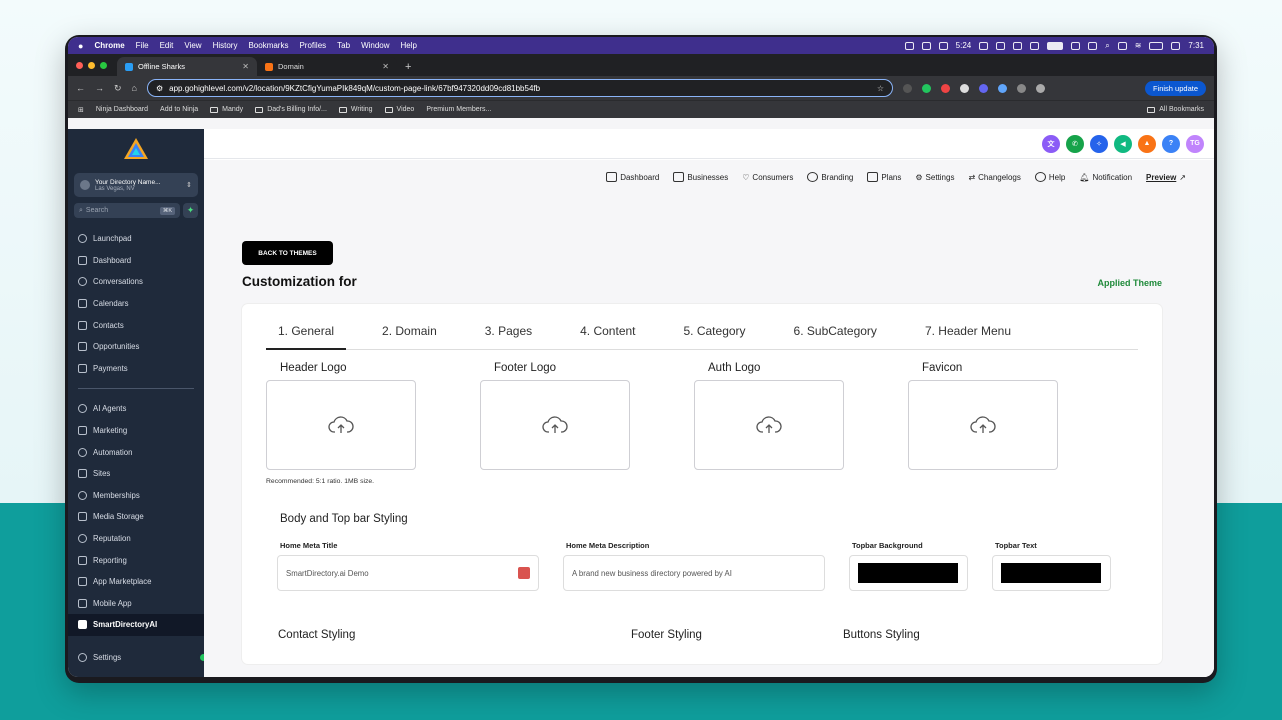  What do you see at coordinates (80, 46) in the screenshot?
I see `apple-icon: ●` at bounding box center [80, 46].